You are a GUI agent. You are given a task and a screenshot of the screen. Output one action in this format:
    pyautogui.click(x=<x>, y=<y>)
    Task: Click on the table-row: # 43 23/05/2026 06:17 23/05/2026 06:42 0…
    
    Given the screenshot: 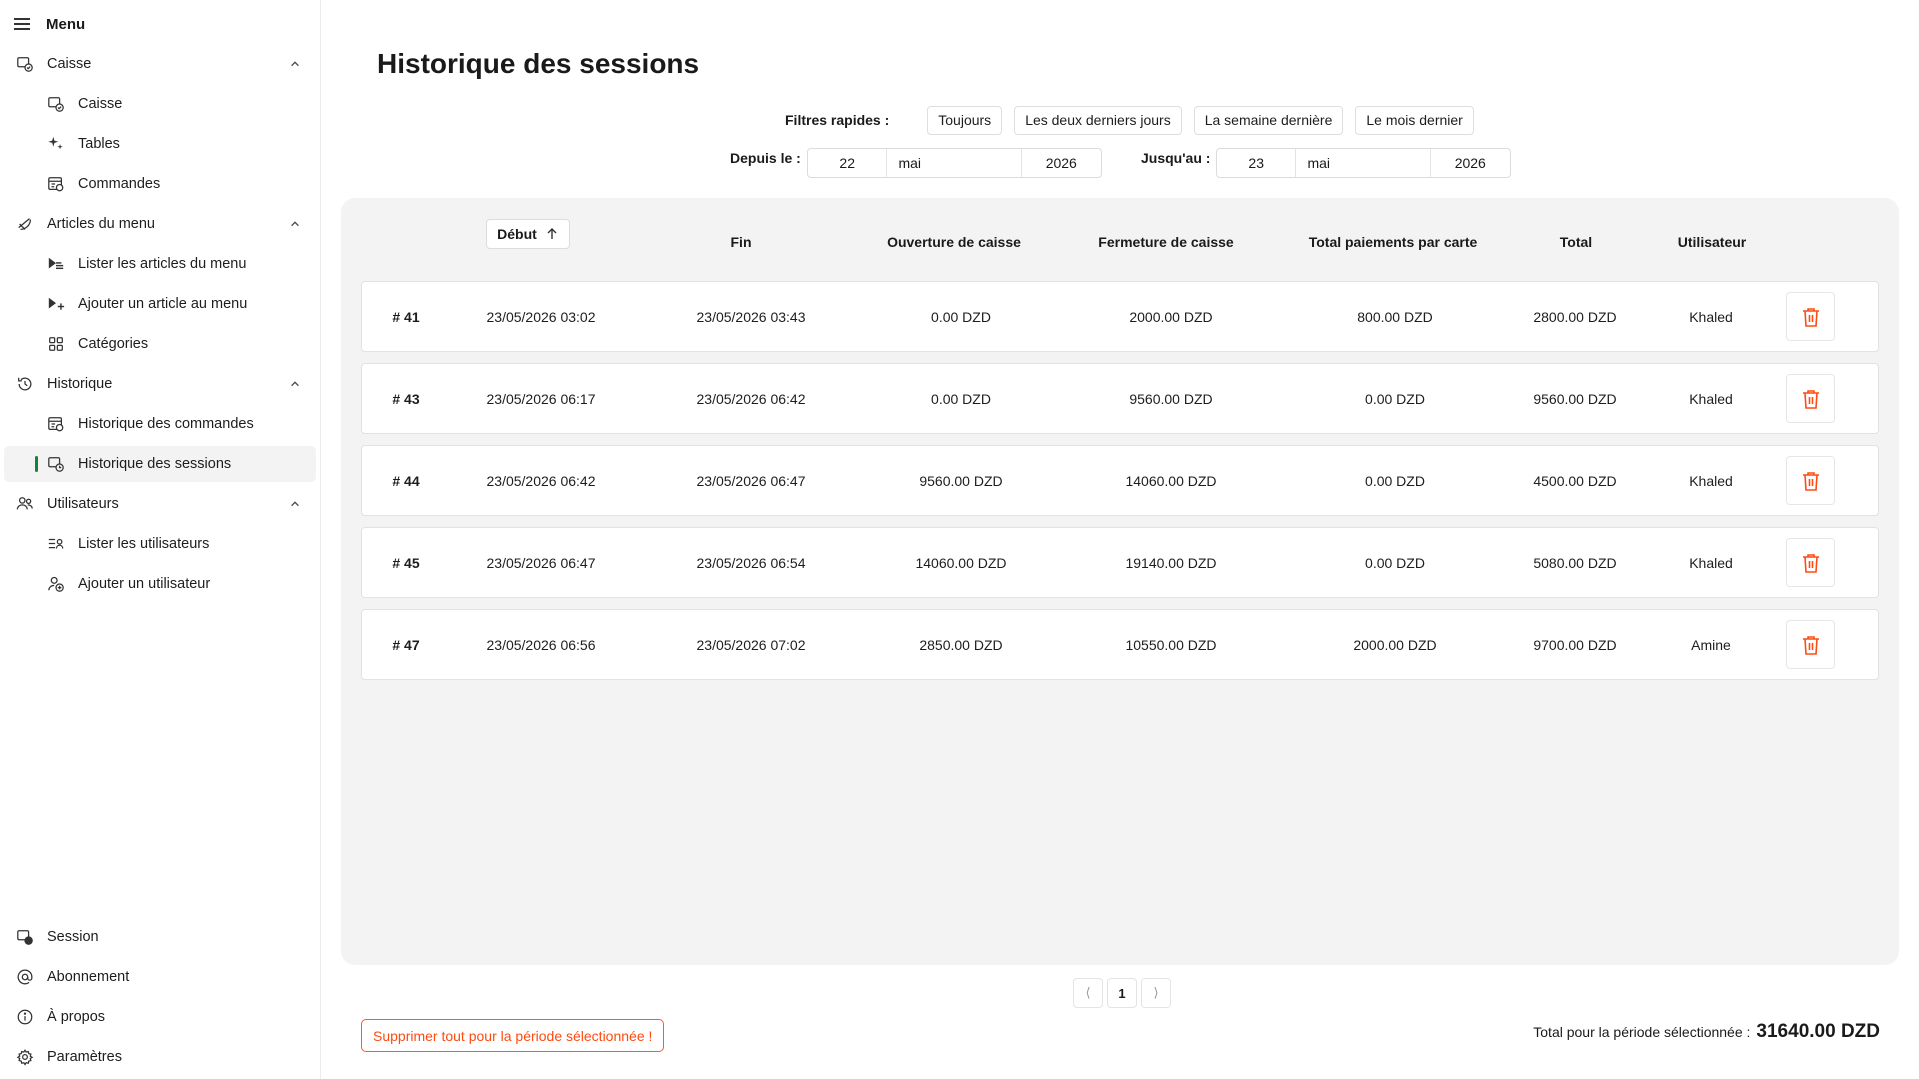 What is the action you would take?
    pyautogui.click(x=1120, y=398)
    